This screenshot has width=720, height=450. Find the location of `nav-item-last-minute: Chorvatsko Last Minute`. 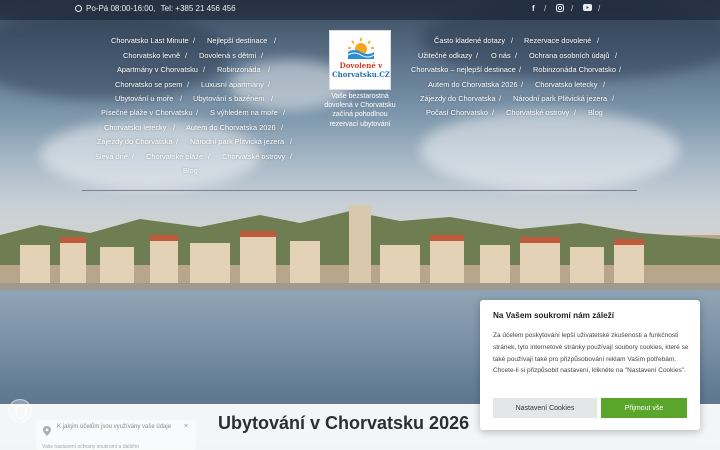

nav-item-last-minute: Chorvatsko Last Minute is located at coordinates (150, 40).